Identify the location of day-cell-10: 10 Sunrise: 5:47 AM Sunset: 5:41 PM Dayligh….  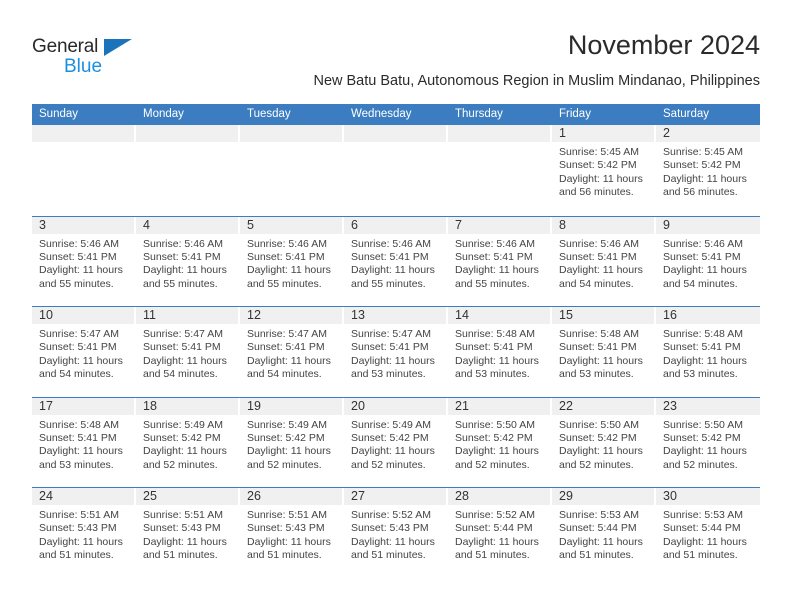
(84, 352).